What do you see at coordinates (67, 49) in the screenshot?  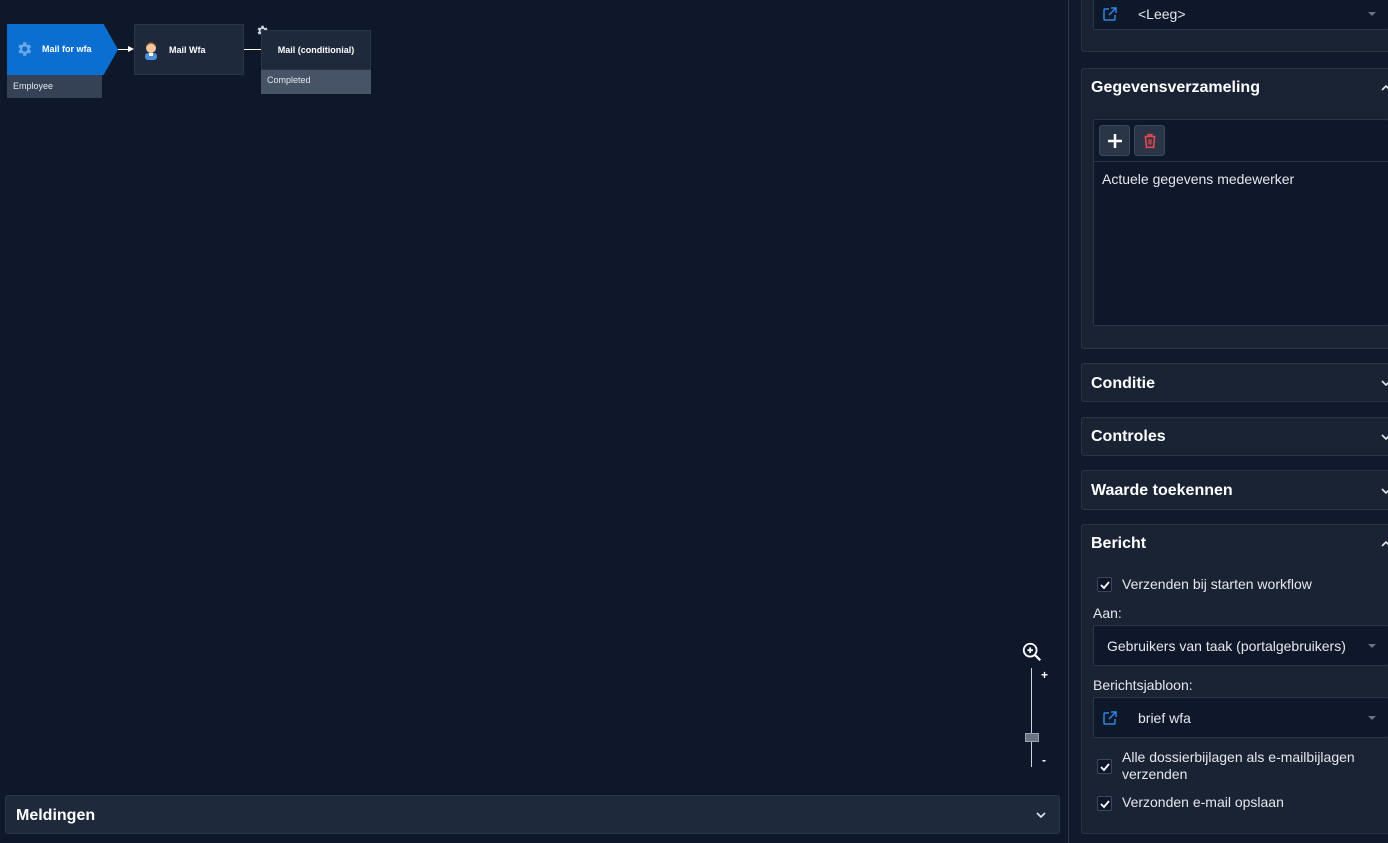 I see `start-node-label: Mail for wfa` at bounding box center [67, 49].